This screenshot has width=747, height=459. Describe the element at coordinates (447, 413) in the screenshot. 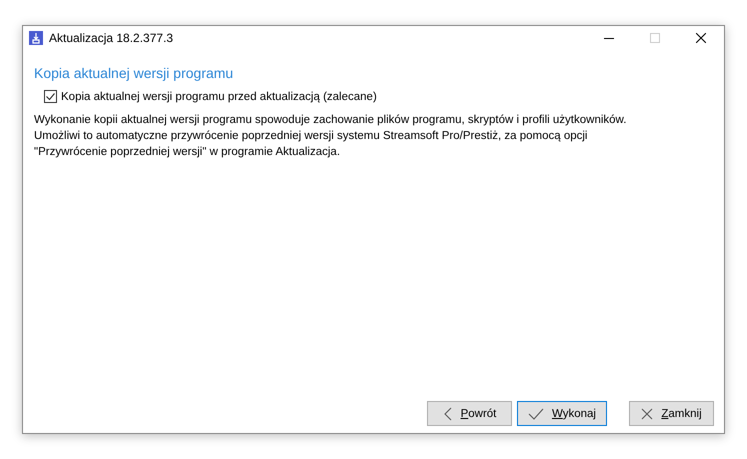

I see `chevron-left-icon` at that location.